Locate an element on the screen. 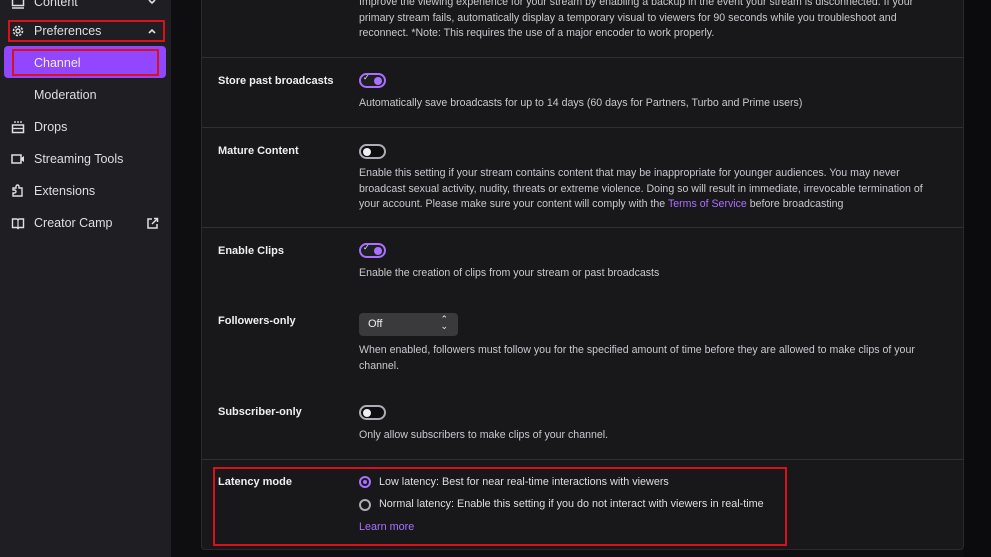  sidebar-item-channel: Channel is located at coordinates (85, 63).